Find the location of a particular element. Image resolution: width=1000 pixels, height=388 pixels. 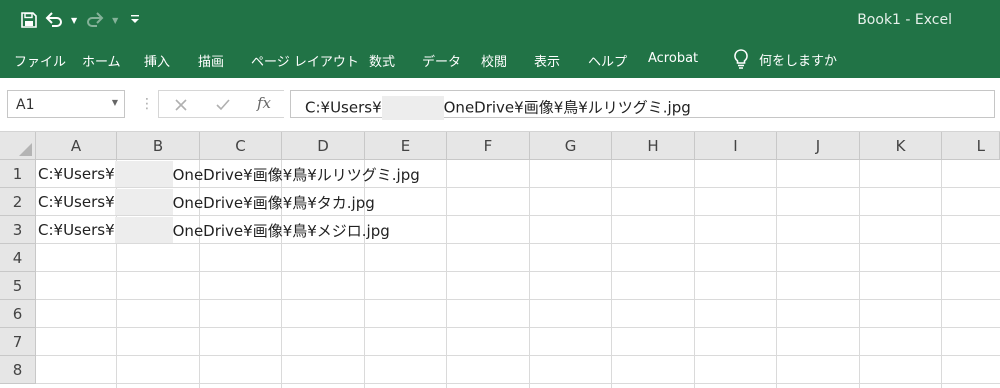

select-all-button is located at coordinates (18, 146).